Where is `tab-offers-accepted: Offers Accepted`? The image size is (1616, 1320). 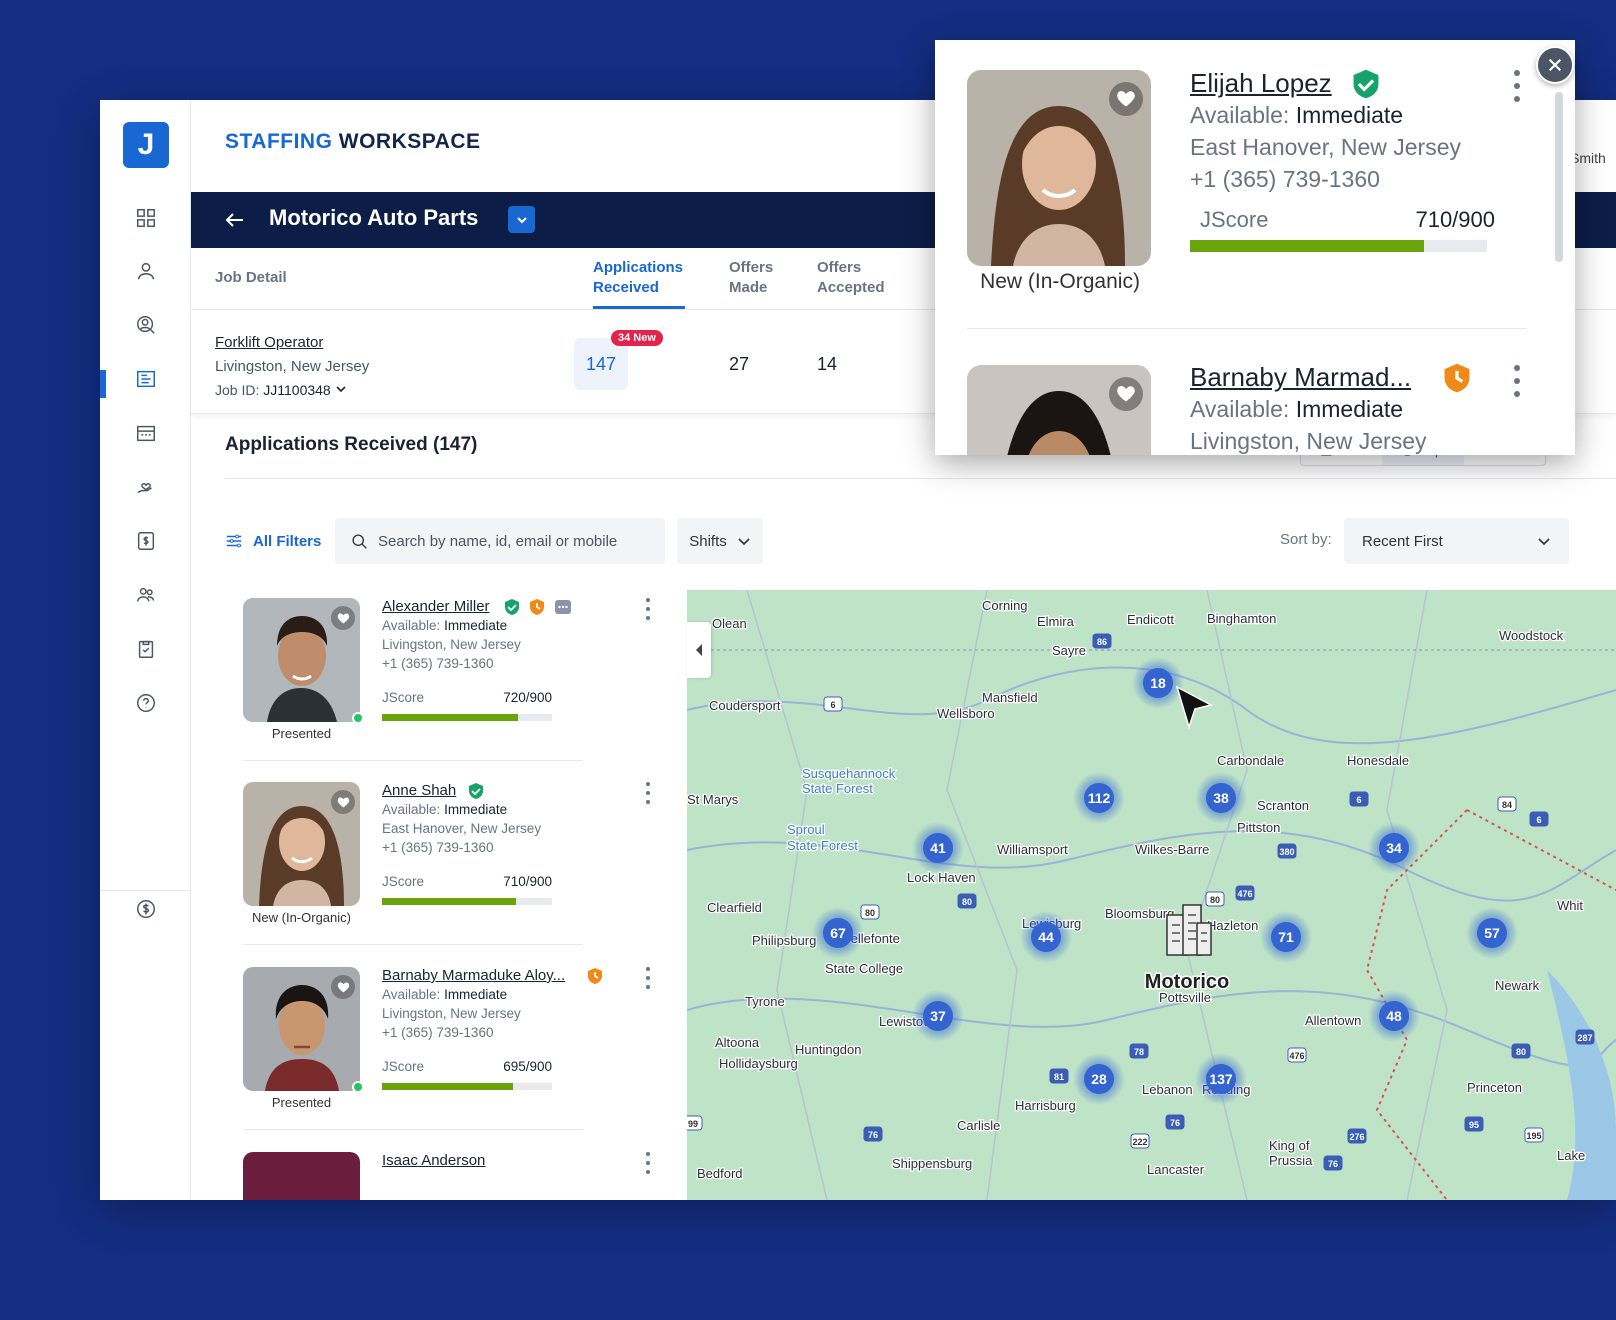 tab-offers-accepted: Offers Accepted is located at coordinates (851, 278).